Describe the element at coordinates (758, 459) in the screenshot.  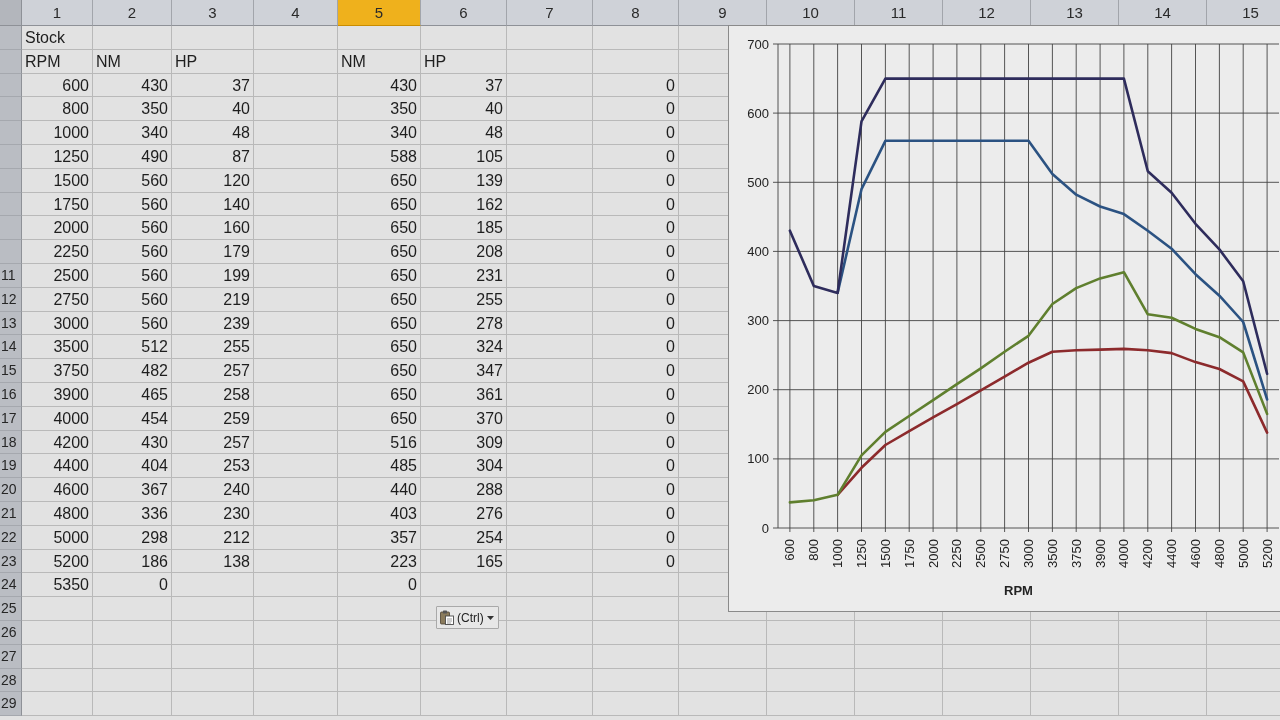
I see `axis-label: 100` at that location.